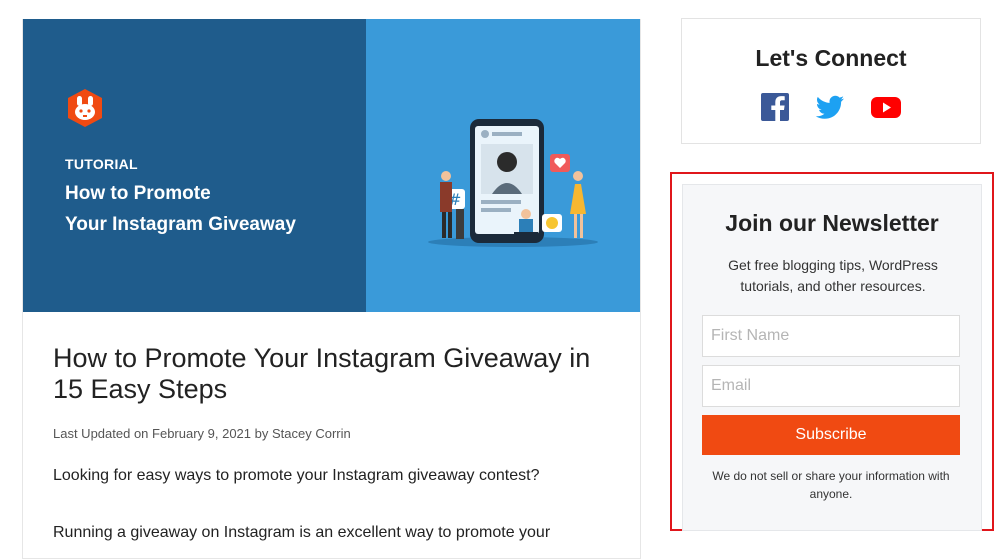 Image resolution: width=998 pixels, height=559 pixels. What do you see at coordinates (831, 58) in the screenshot?
I see `connect-title: Let's Connect` at bounding box center [831, 58].